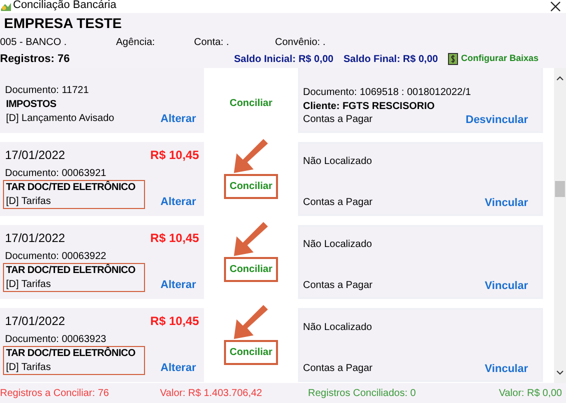 This screenshot has width=566, height=403. I want to click on agency-label: Agência:, so click(136, 43).